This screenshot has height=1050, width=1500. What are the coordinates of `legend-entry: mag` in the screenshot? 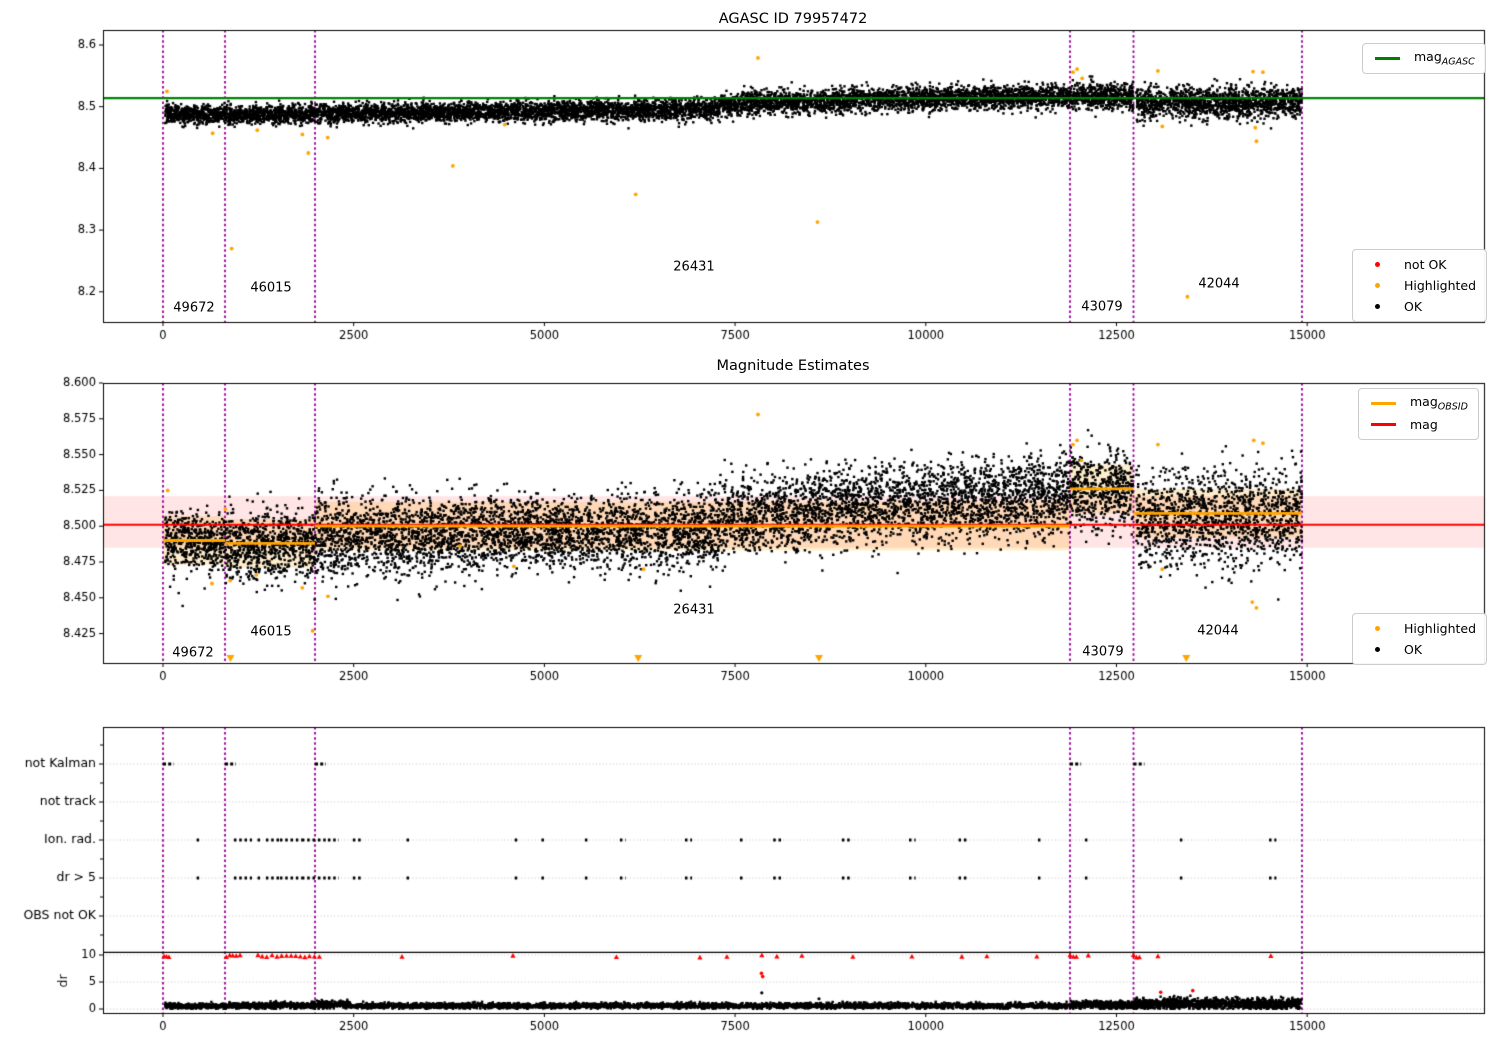 It's located at (1416, 424).